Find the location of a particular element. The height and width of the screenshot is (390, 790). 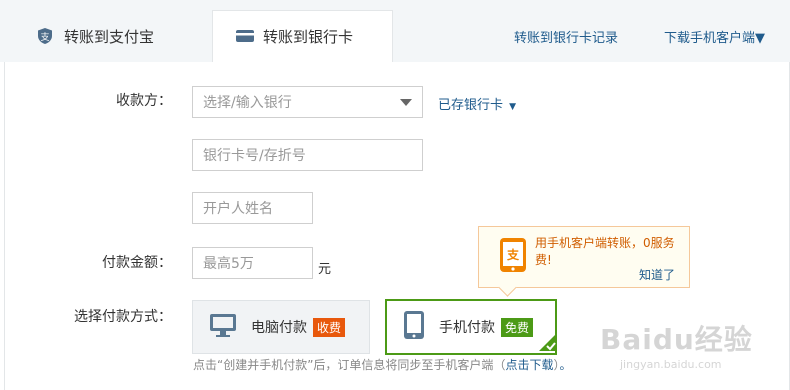

alipay-phone-icon: 支 is located at coordinates (513, 257).